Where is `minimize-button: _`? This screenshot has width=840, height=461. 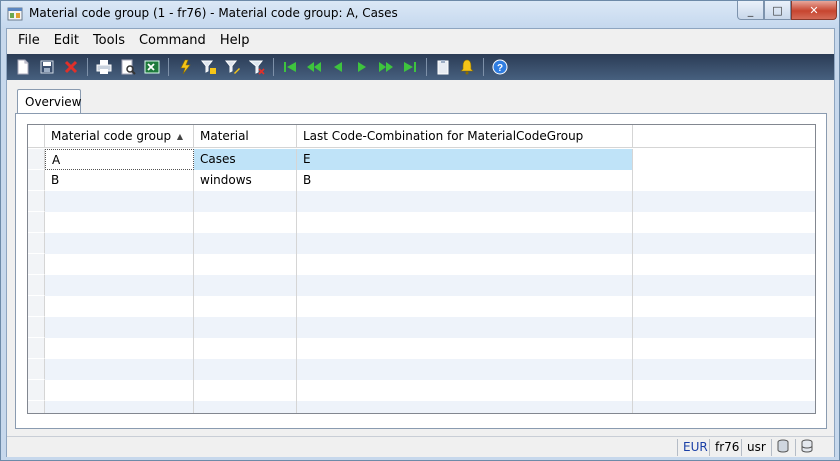 minimize-button: _ is located at coordinates (750, 10).